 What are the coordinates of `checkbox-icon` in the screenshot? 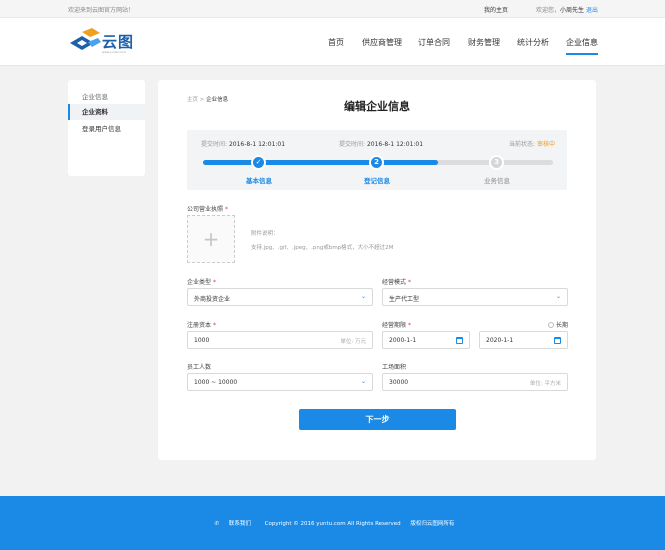 It's located at (551, 325).